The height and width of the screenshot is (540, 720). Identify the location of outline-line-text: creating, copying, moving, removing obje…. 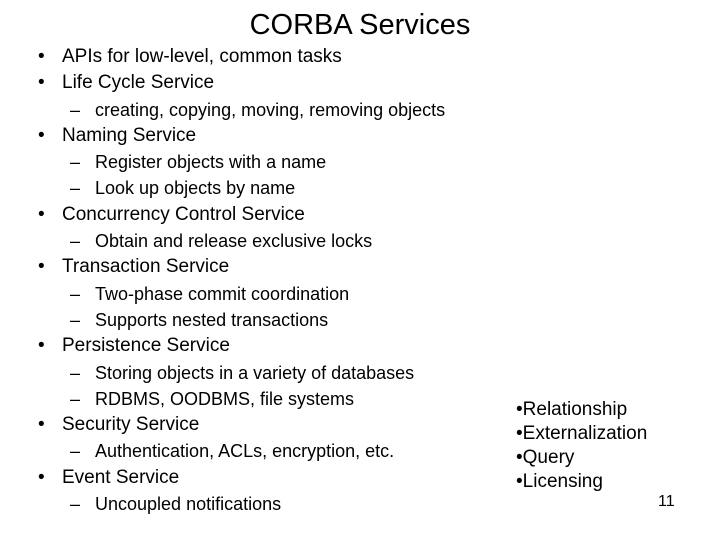
(270, 109).